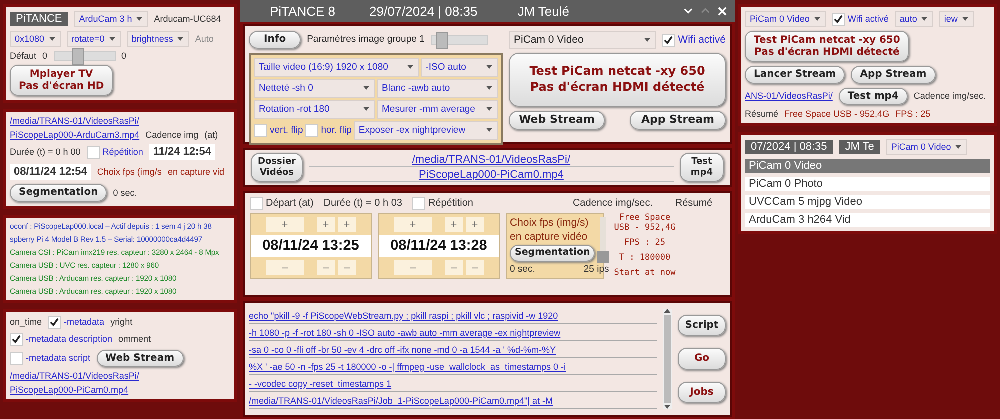 This screenshot has height=419, width=1000. Describe the element at coordinates (275, 39) in the screenshot. I see `info-button: Info` at that location.